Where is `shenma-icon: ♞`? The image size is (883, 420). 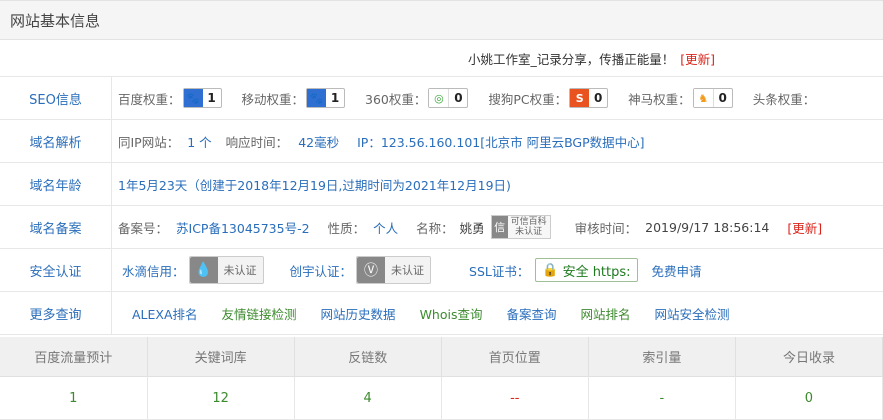
shenma-icon: ♞ is located at coordinates (703, 98).